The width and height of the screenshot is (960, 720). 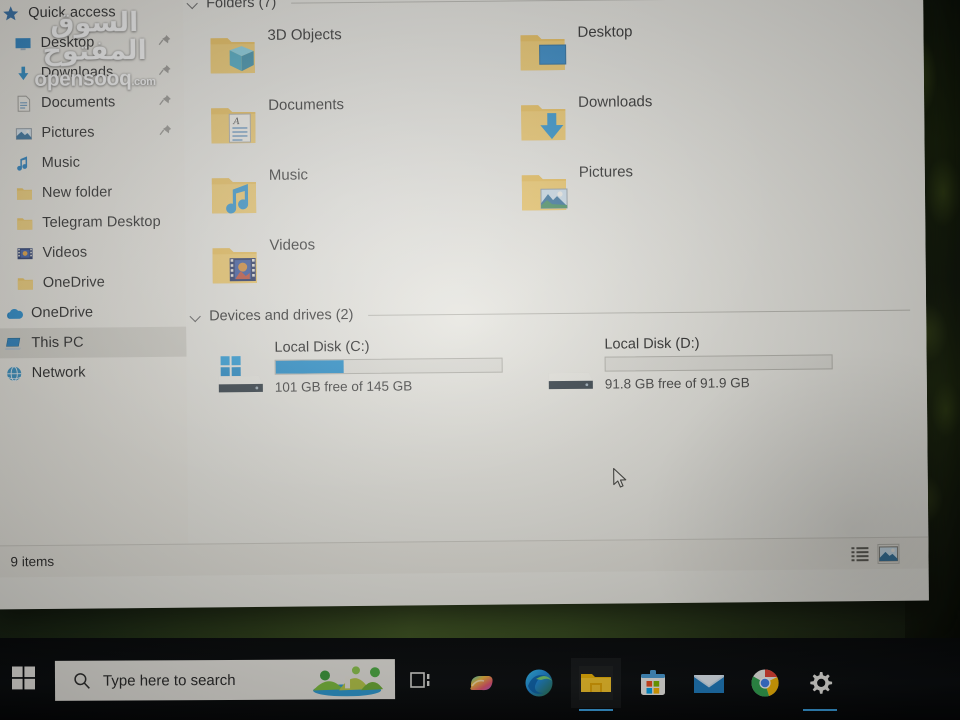 I want to click on taskbar: Type here to search, so click(x=480, y=679).